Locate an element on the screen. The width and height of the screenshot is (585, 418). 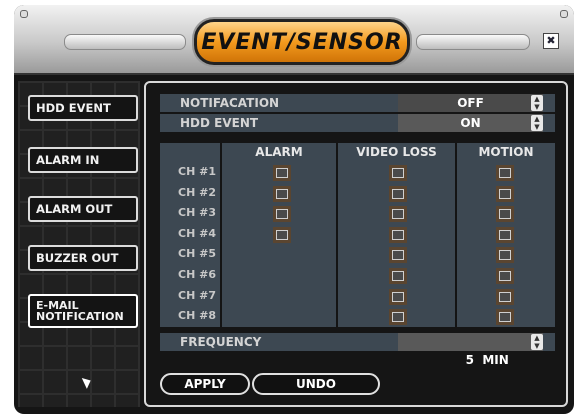
channel-label: CH #4 is located at coordinates (197, 233).